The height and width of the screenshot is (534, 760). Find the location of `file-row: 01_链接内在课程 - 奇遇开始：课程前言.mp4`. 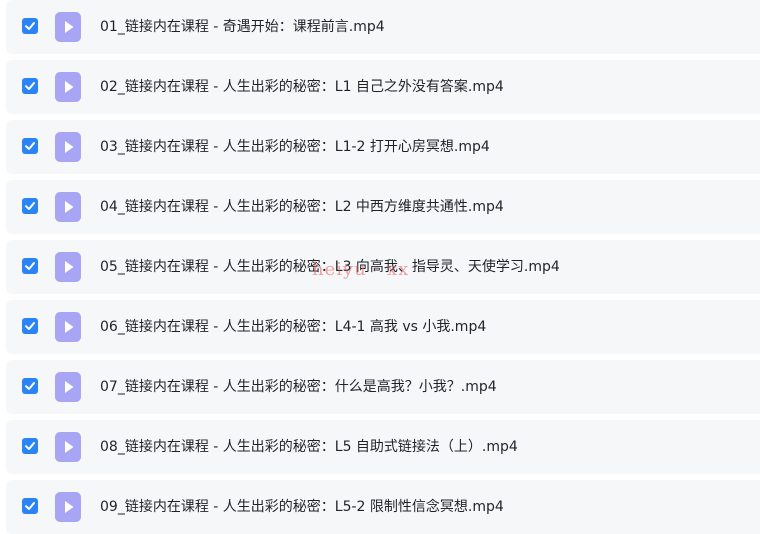

file-row: 01_链接内在课程 - 奇遇开始：课程前言.mp4 is located at coordinates (383, 27).